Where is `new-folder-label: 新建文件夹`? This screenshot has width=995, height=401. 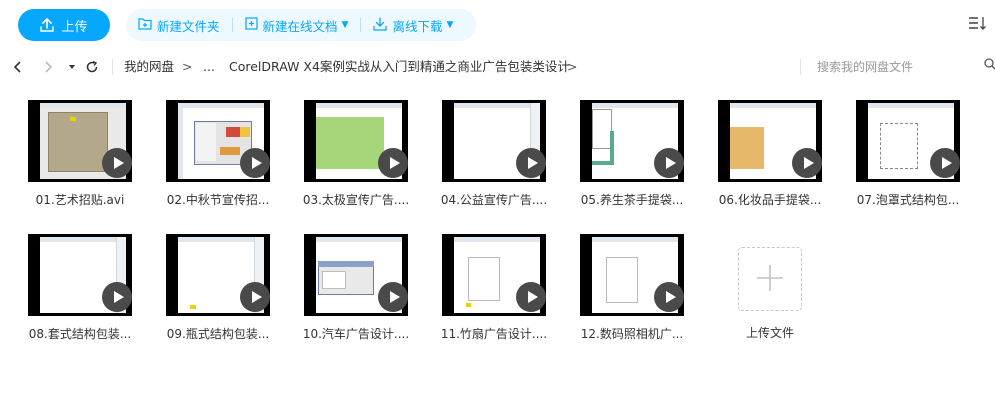
new-folder-label: 新建文件夹 is located at coordinates (188, 26).